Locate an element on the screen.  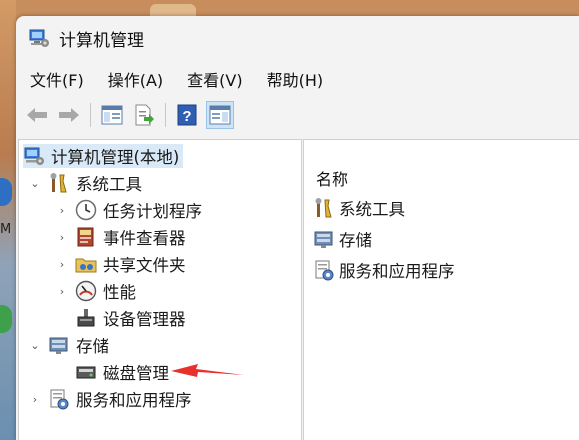
event-viewer-icon is located at coordinates (85, 237).